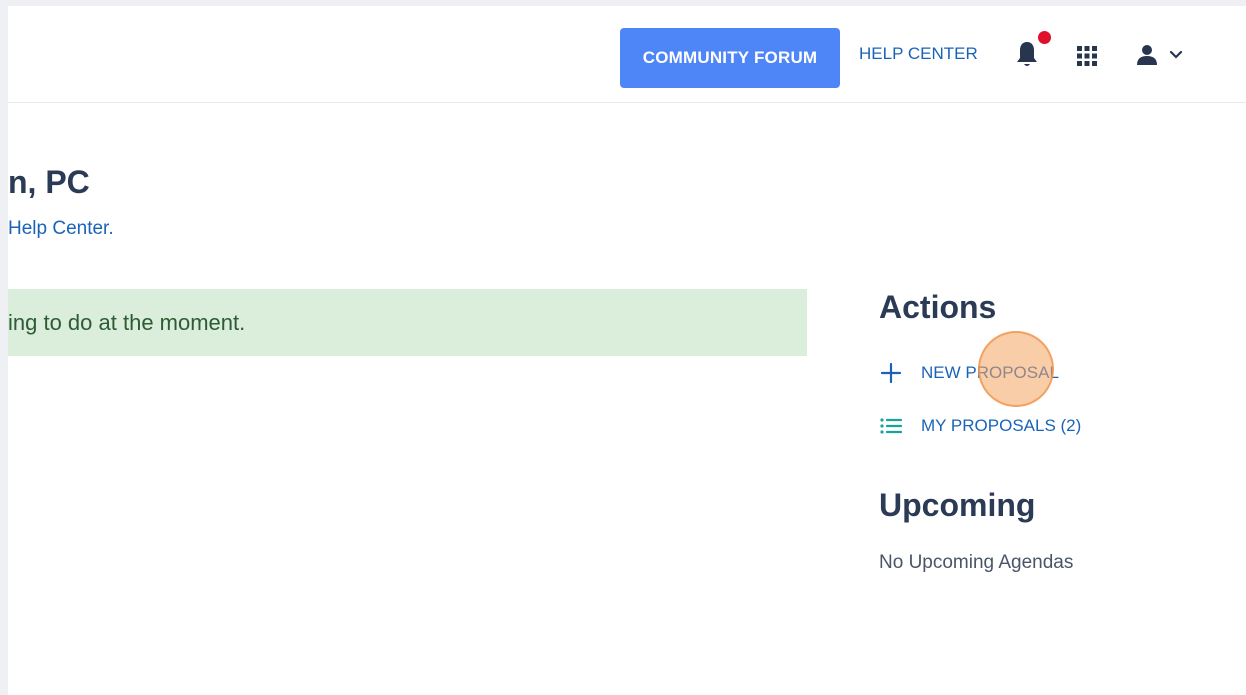 The image size is (1246, 695). Describe the element at coordinates (957, 505) in the screenshot. I see `upcoming-heading: Upcoming` at that location.